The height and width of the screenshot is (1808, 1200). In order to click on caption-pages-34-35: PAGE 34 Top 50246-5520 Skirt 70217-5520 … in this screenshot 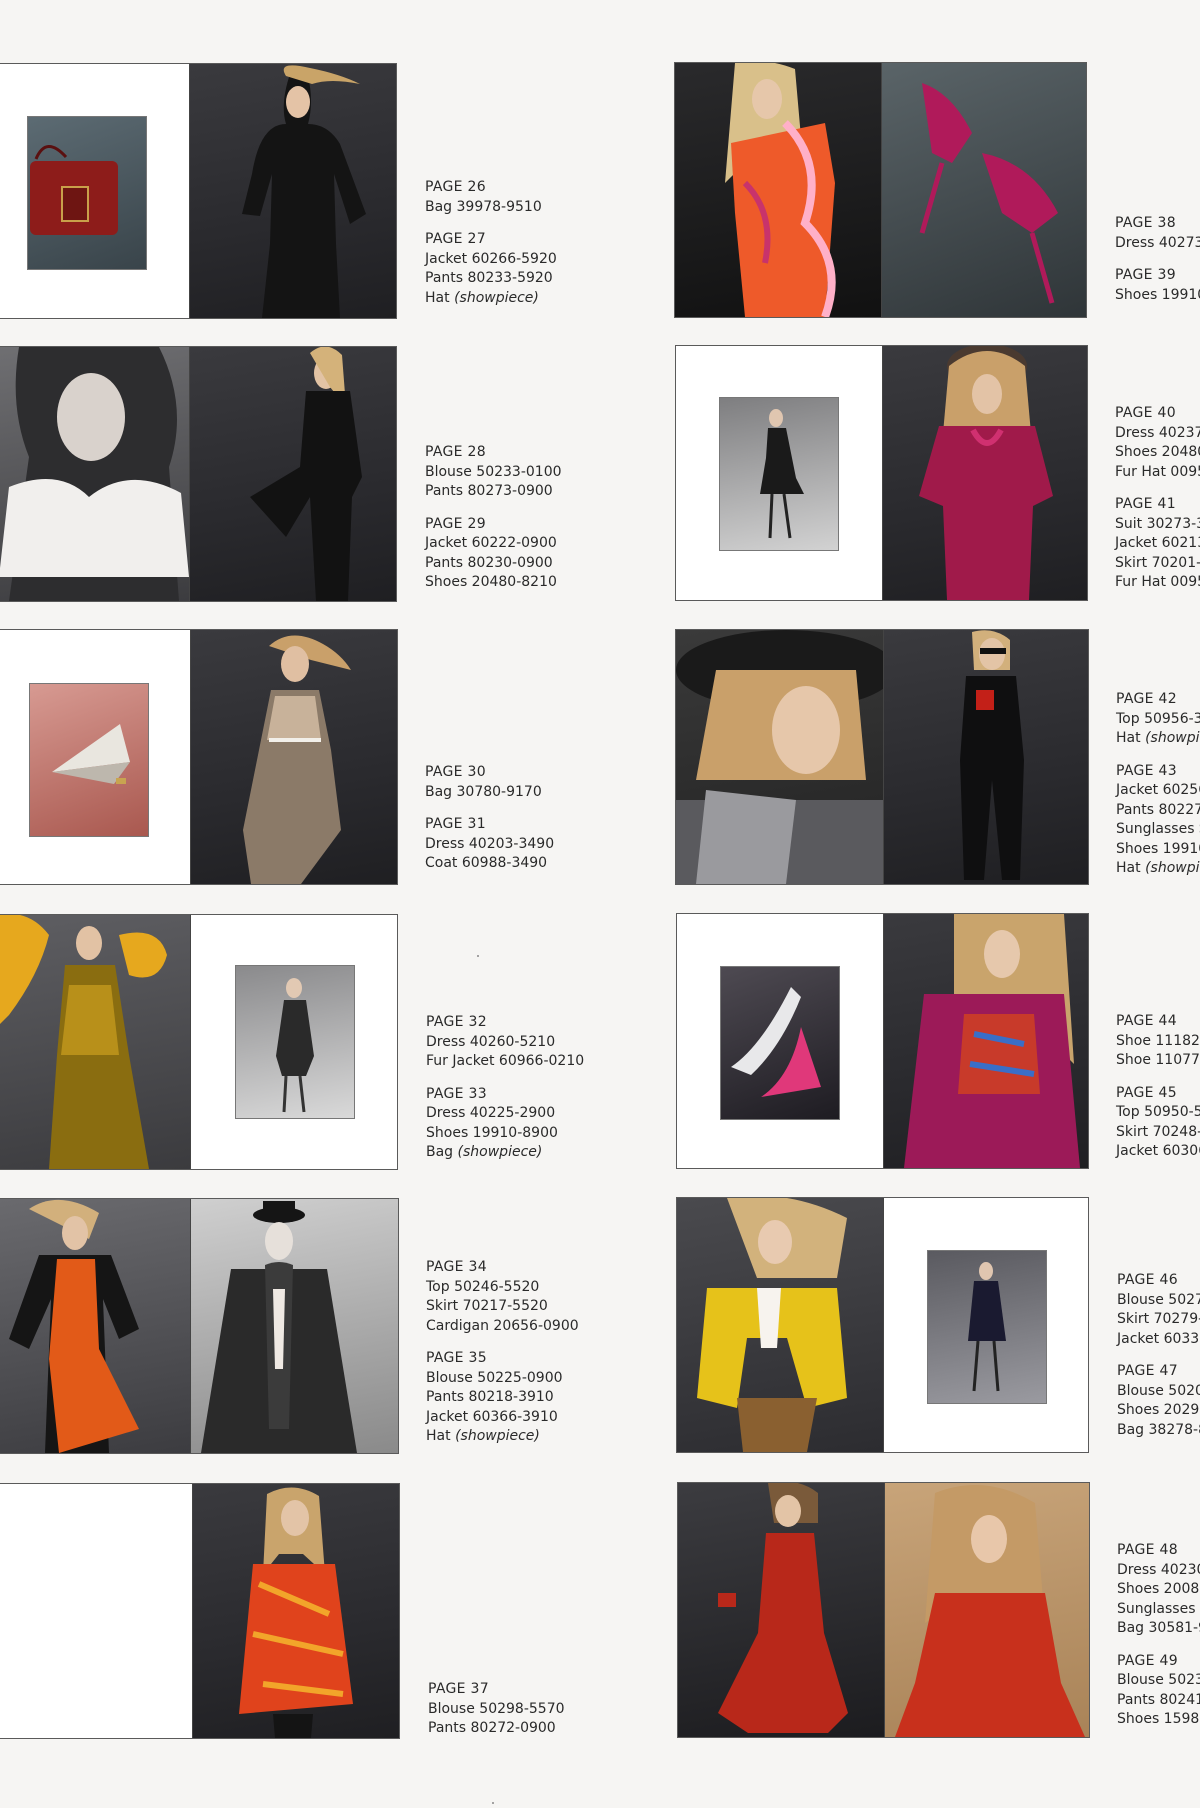, I will do `click(502, 1359)`.